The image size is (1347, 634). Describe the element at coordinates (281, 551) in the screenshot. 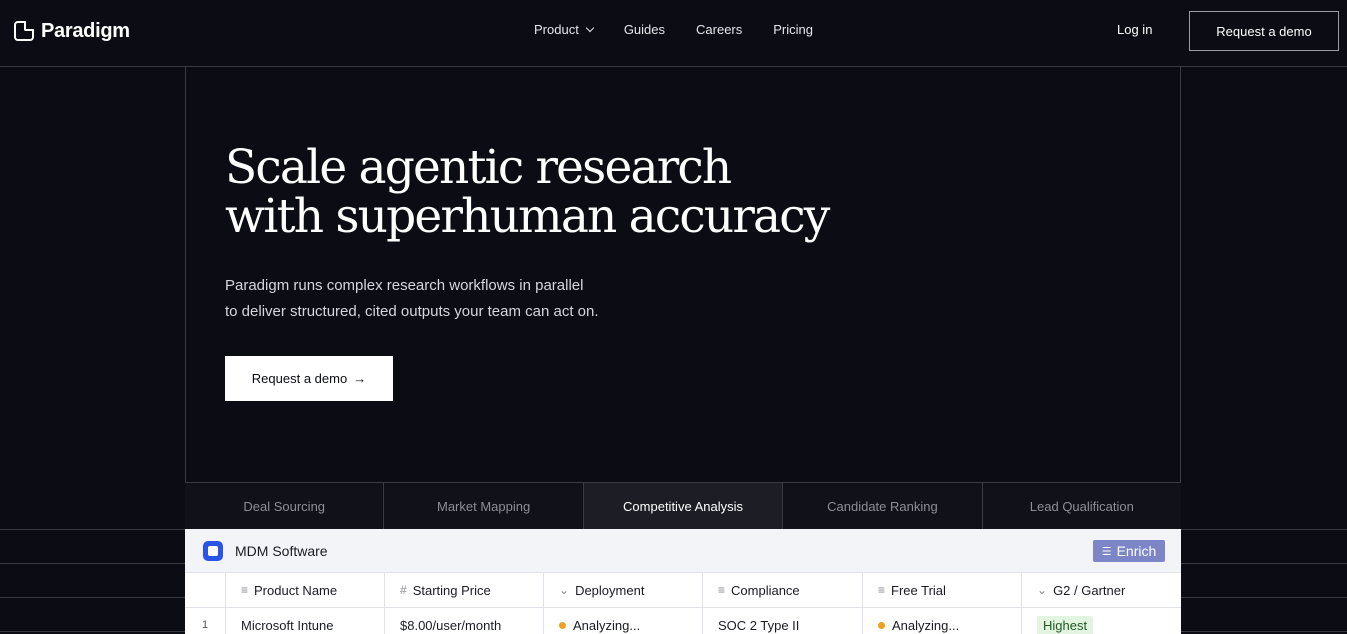

I see `table-title: MDM Software` at that location.